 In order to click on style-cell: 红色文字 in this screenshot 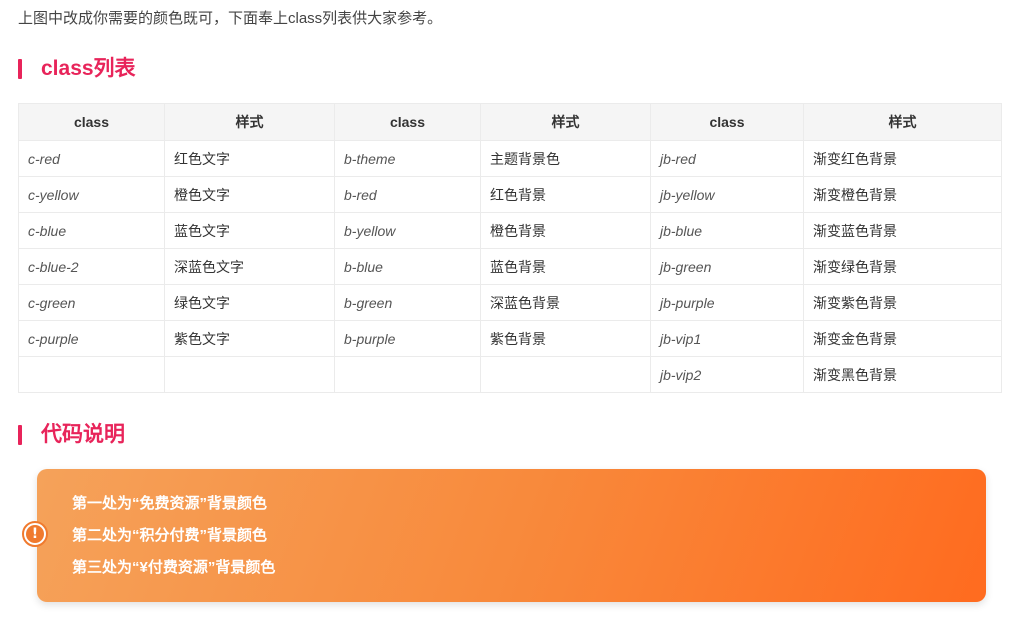, I will do `click(249, 158)`.